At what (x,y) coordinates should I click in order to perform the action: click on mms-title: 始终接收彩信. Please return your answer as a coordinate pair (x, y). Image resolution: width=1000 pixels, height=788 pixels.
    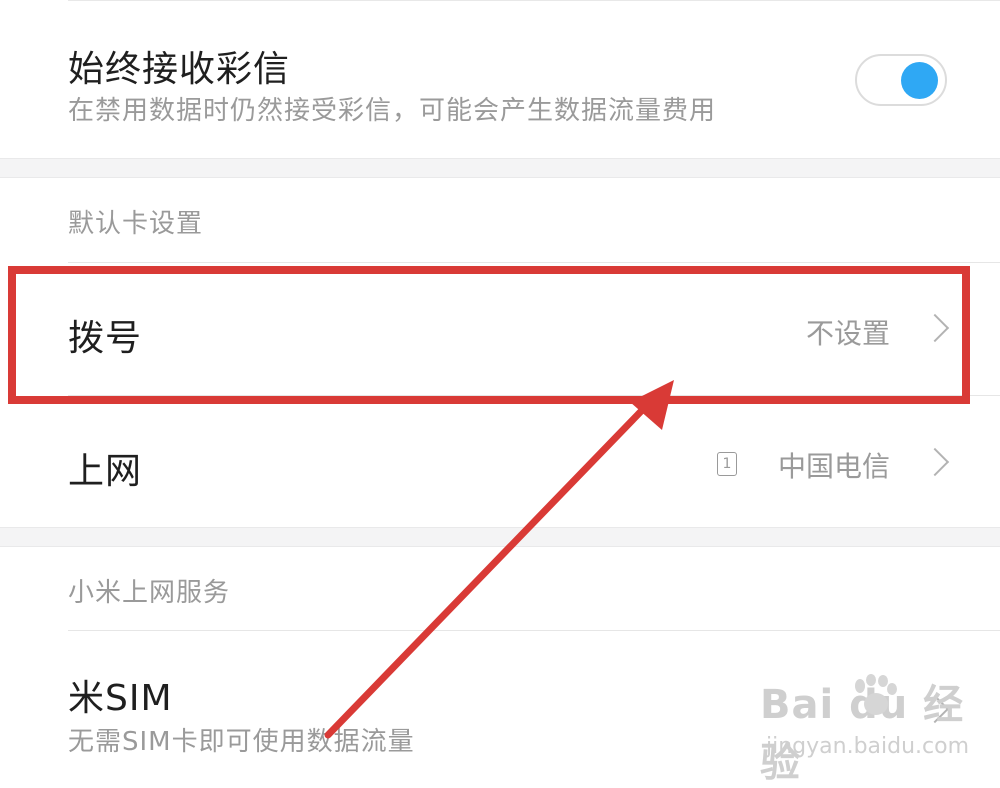
    Looking at the image, I should click on (179, 69).